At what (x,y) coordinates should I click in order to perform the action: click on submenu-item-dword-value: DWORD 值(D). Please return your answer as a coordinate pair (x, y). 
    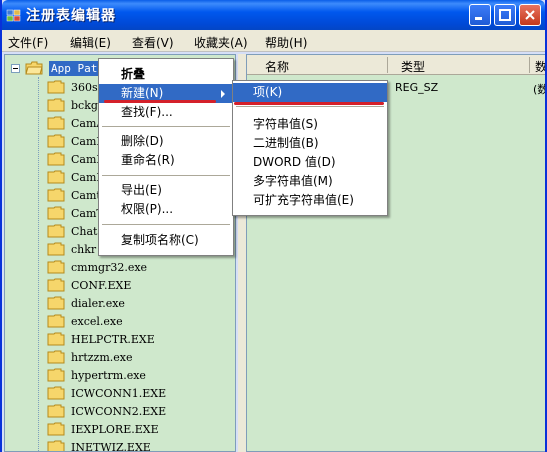
    Looking at the image, I should click on (310, 162).